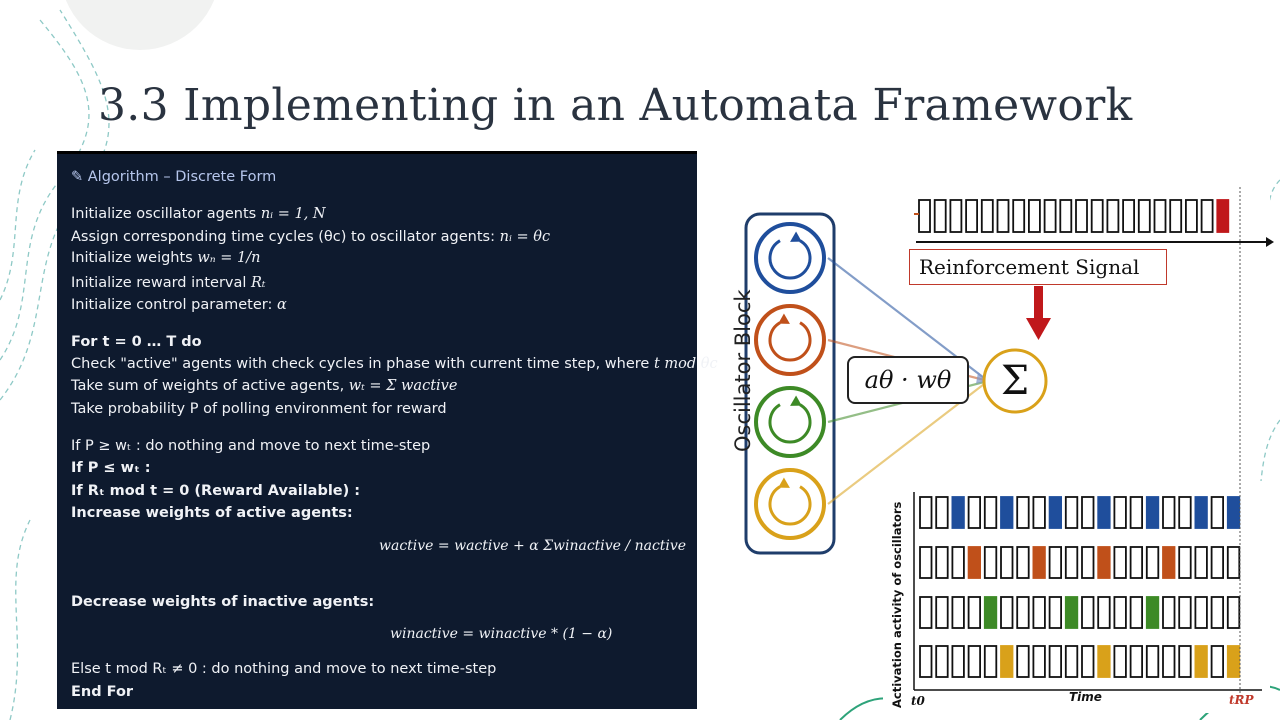  Describe the element at coordinates (1015, 381) in the screenshot. I see `sum-symbol: Σ` at that location.